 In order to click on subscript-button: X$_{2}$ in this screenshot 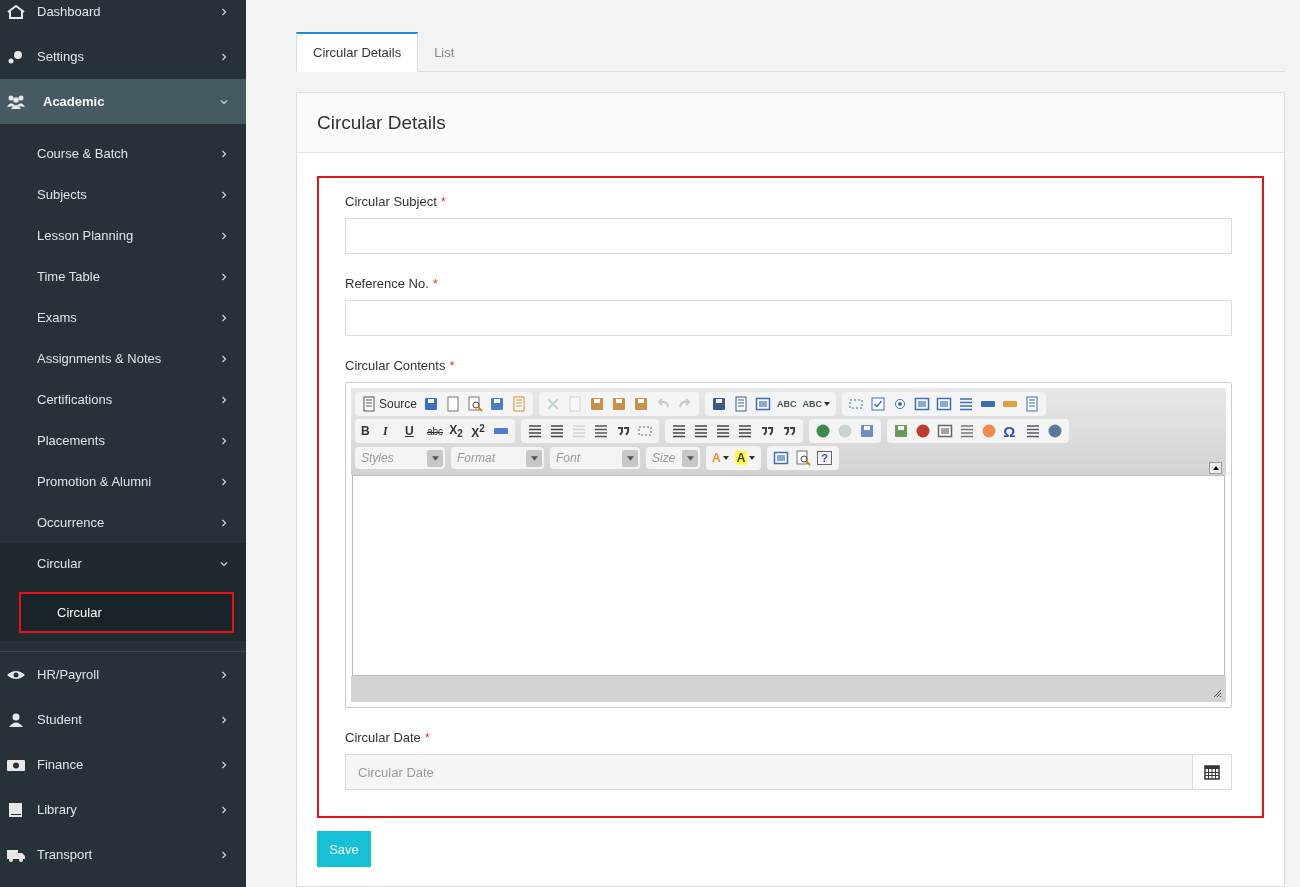, I will do `click(457, 431)`.